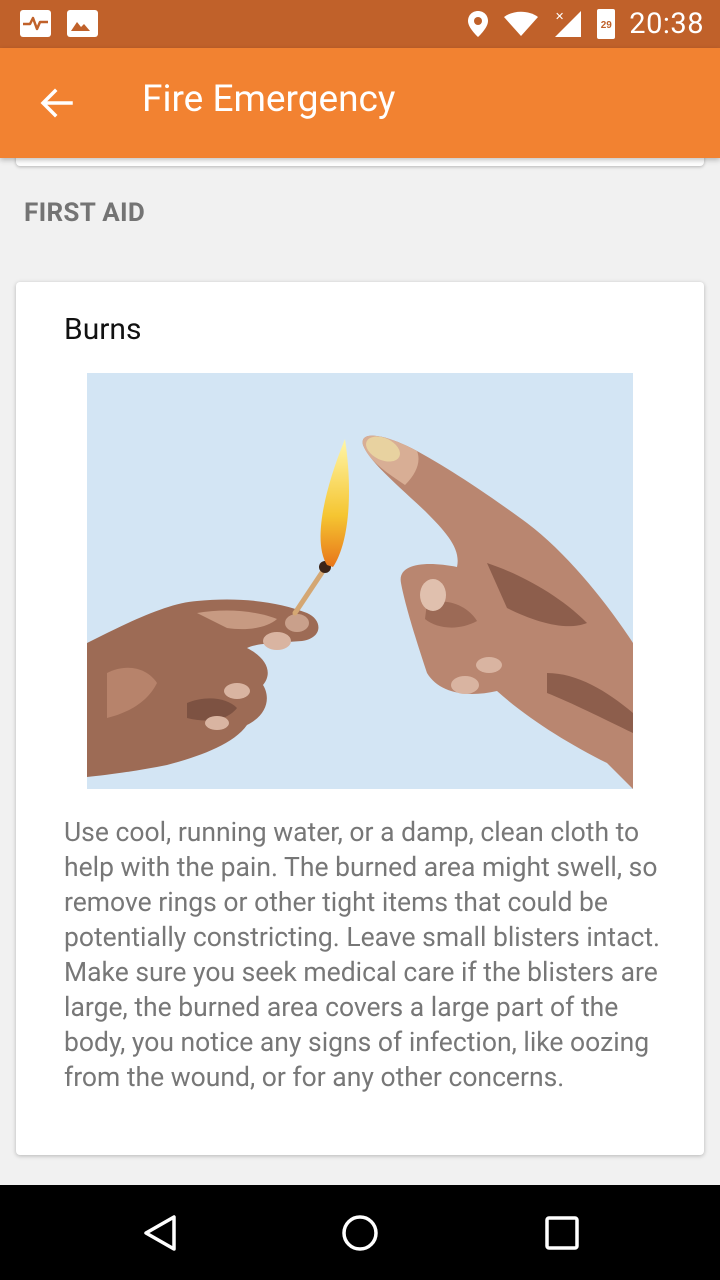 The width and height of the screenshot is (720, 1280). I want to click on home-circle-icon, so click(360, 1233).